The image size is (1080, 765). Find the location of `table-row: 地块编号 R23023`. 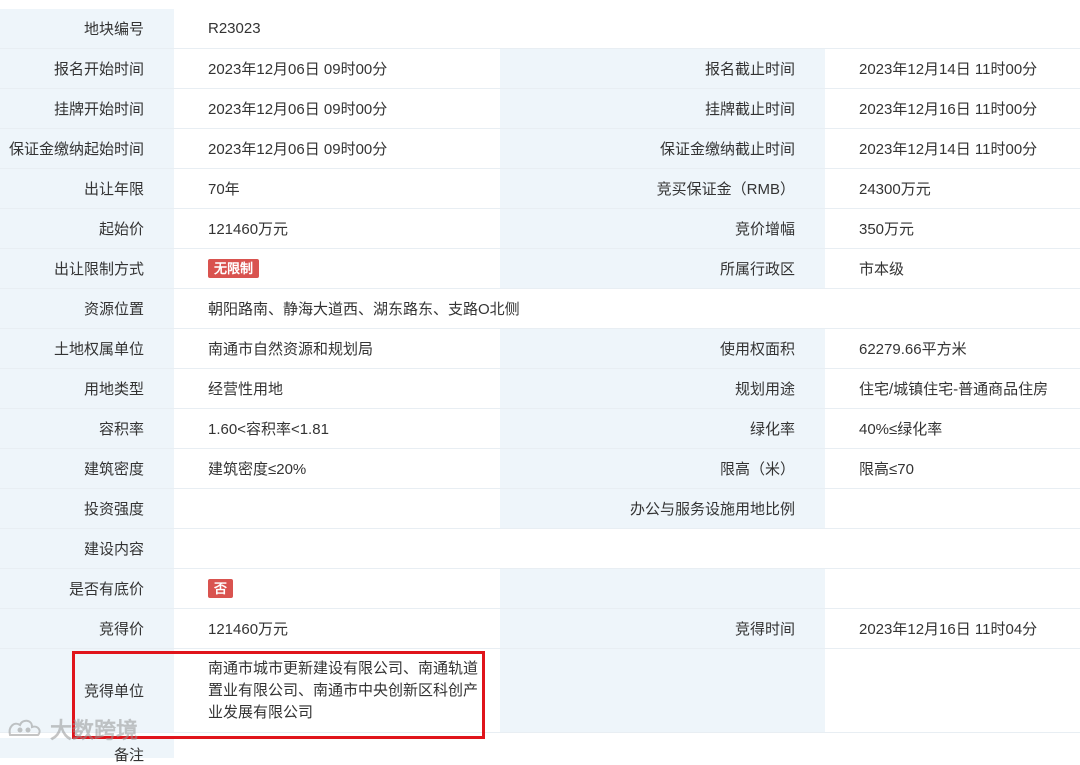

table-row: 地块编号 R23023 is located at coordinates (540, 29).